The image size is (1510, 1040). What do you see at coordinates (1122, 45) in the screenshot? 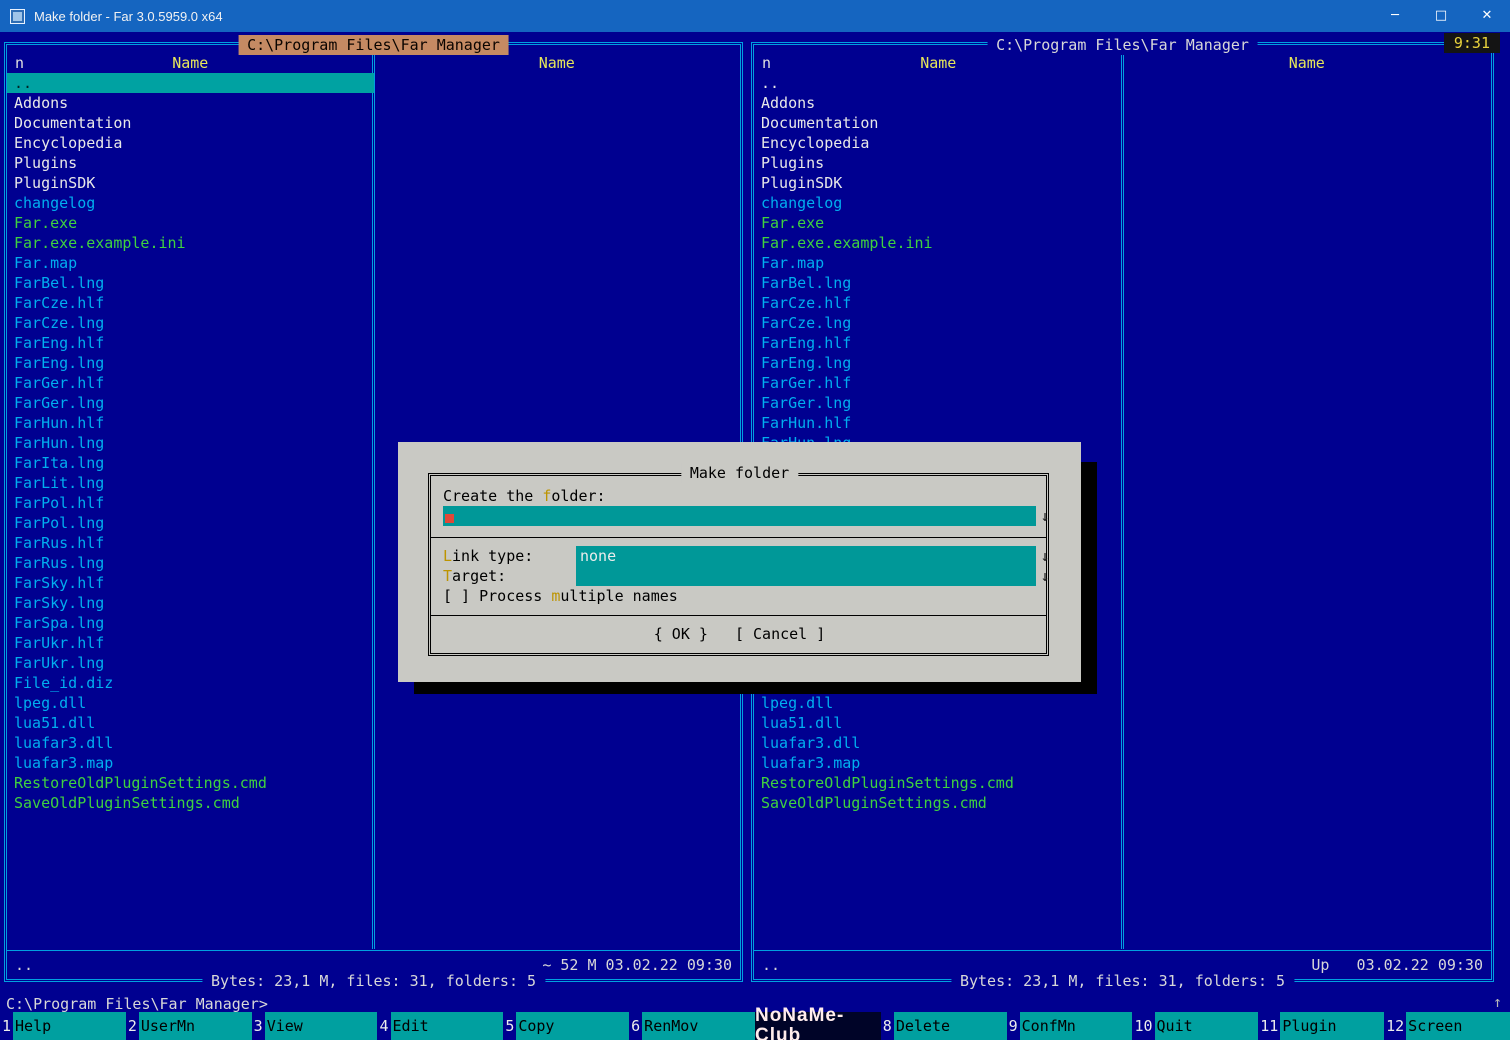
I see `right-panel-path: C:\Program Files\Far Manager` at bounding box center [1122, 45].